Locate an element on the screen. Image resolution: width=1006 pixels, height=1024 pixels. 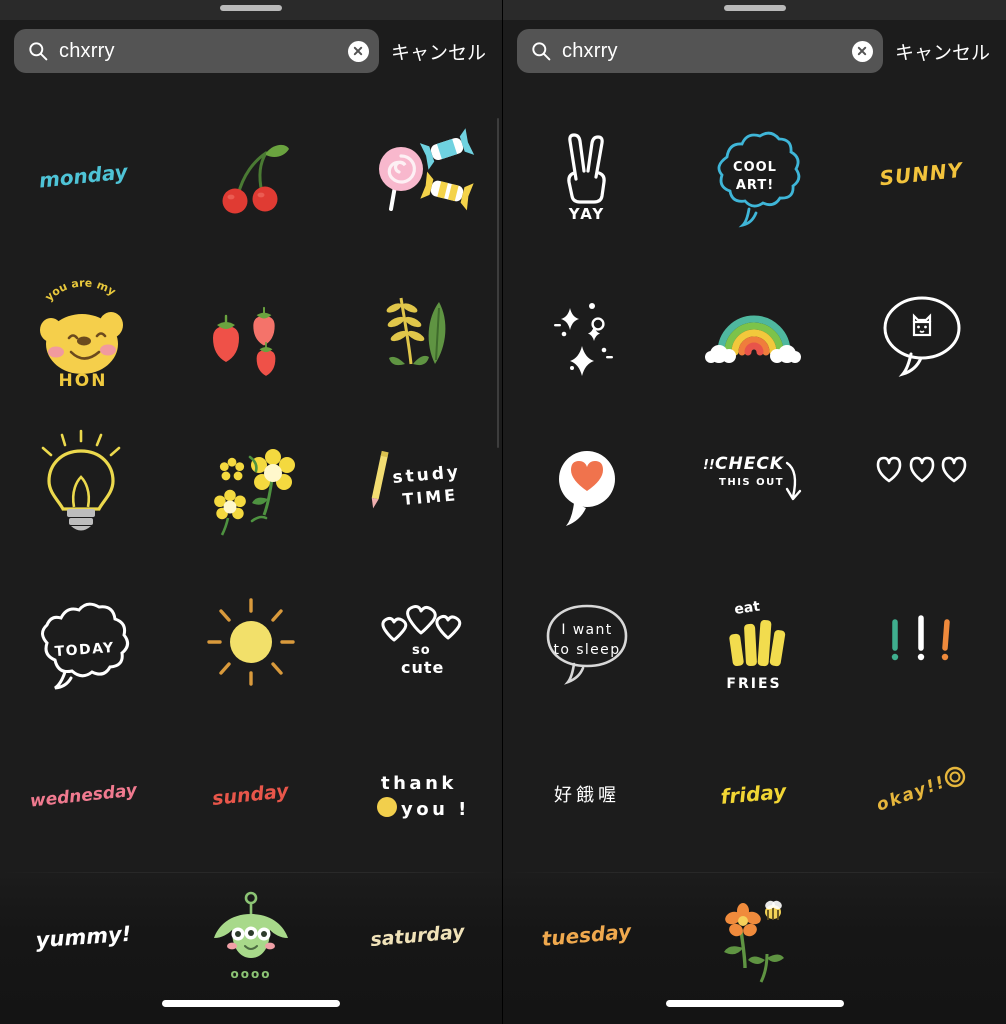
sticker-today-cloud: TODAY is located at coordinates (84, 641).